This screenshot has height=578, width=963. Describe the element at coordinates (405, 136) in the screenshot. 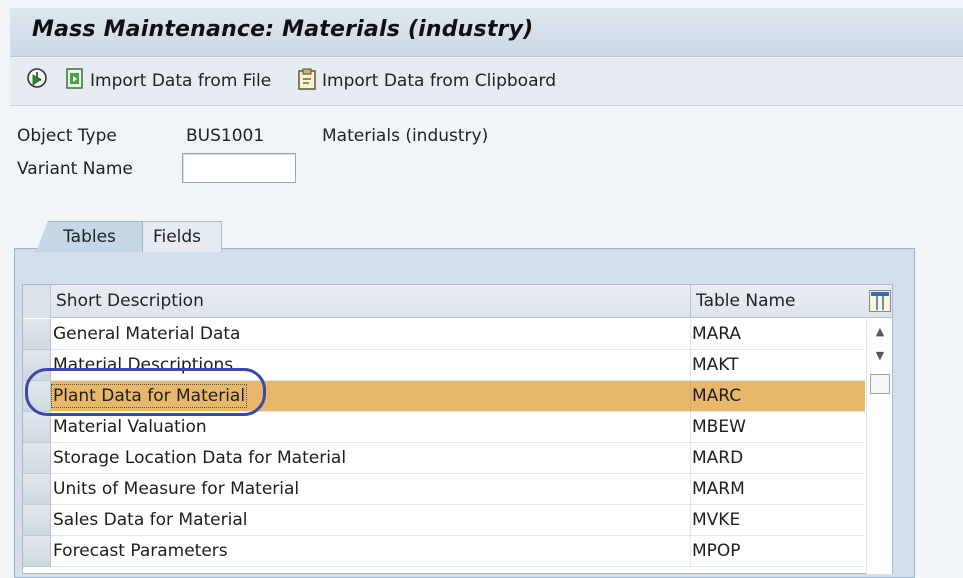

I see `object-type-description: Materials (industry)` at that location.